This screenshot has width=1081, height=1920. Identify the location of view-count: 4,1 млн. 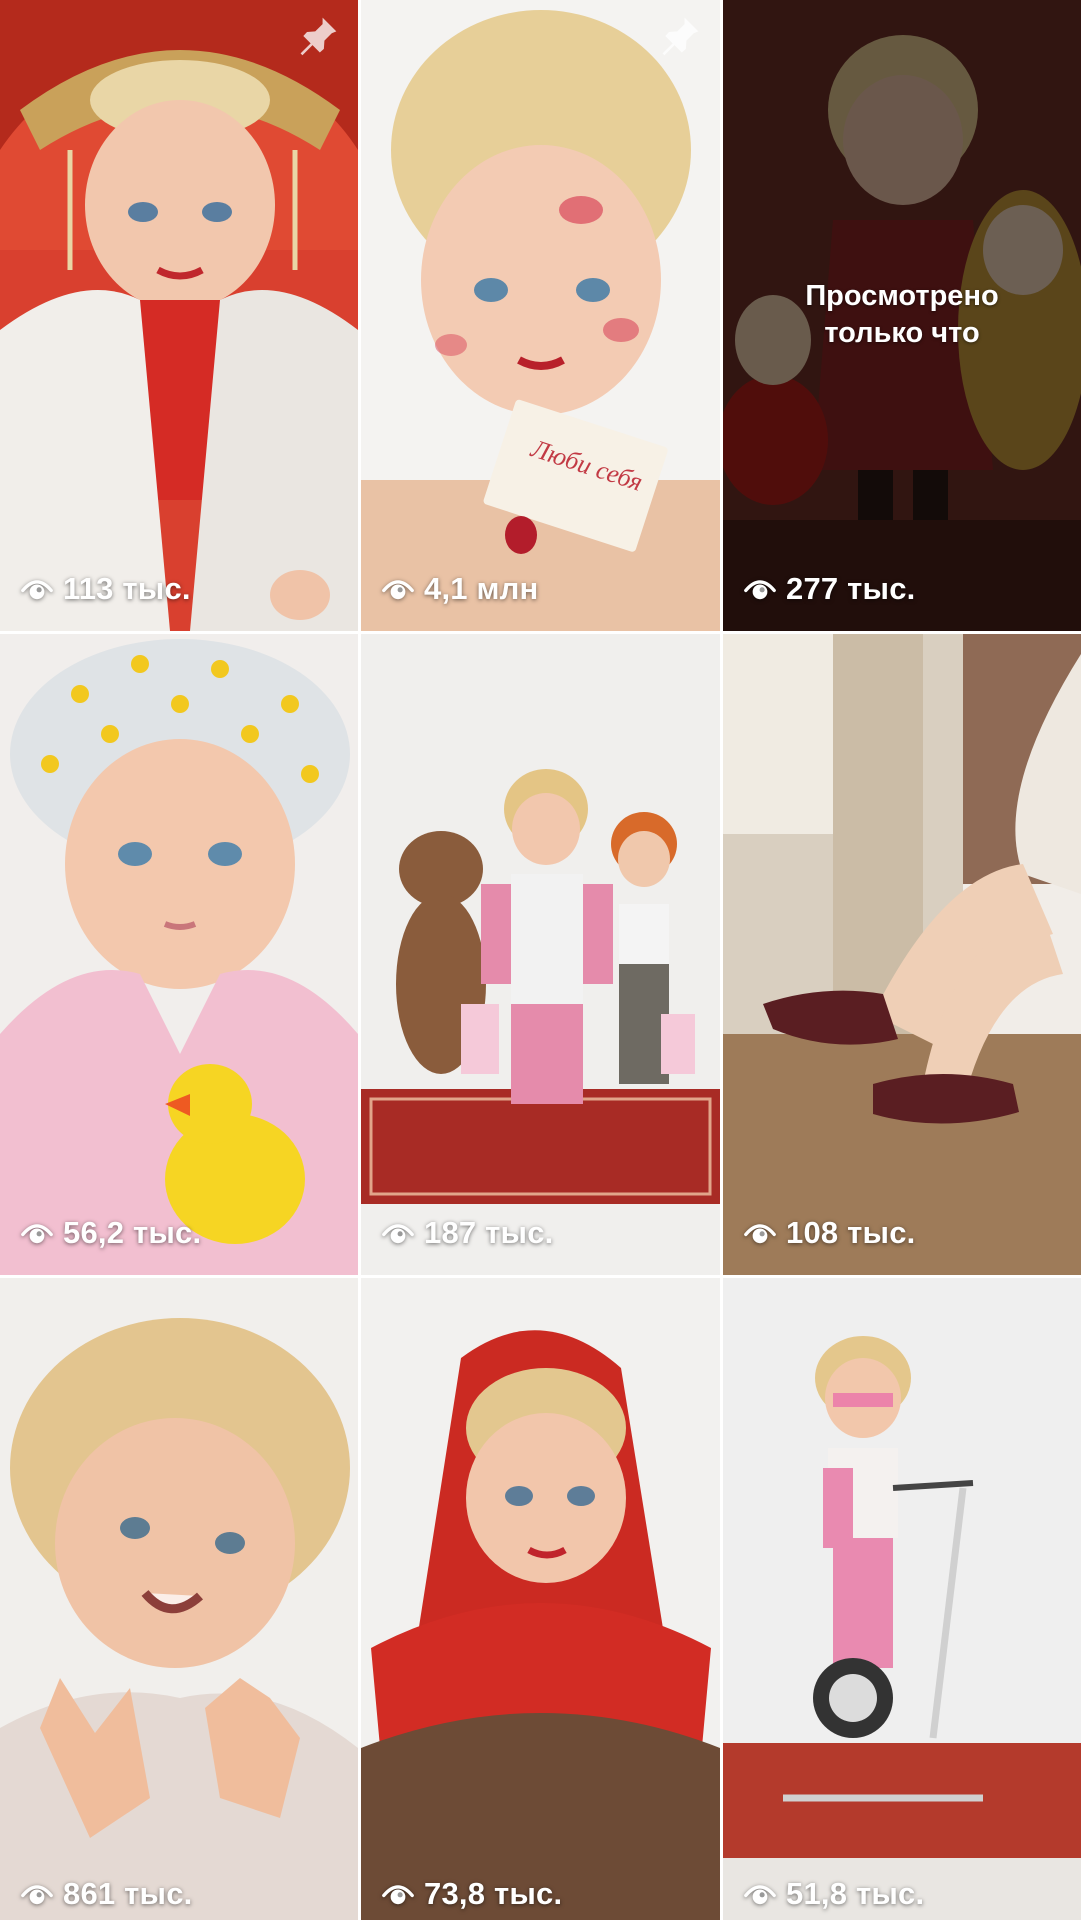
(459, 589).